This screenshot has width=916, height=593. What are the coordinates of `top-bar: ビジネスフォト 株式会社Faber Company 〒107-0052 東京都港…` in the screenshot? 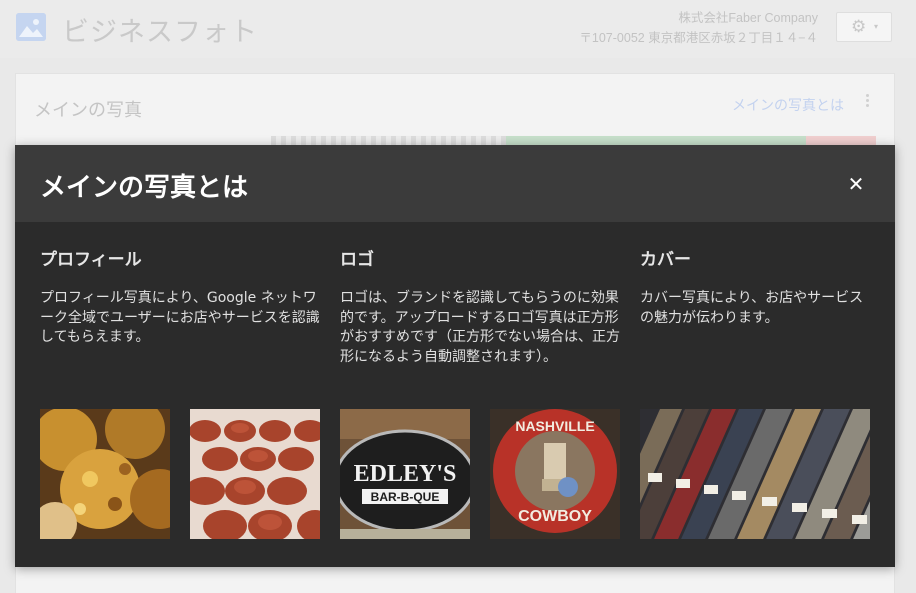 It's located at (458, 29).